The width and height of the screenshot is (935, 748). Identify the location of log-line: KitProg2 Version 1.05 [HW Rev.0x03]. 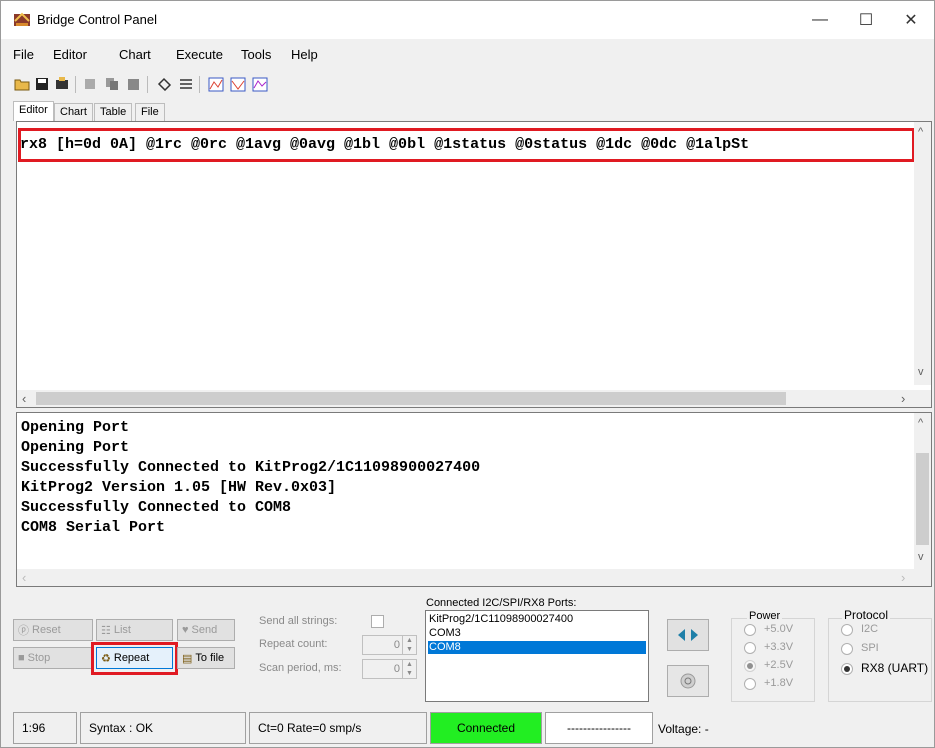
(179, 487).